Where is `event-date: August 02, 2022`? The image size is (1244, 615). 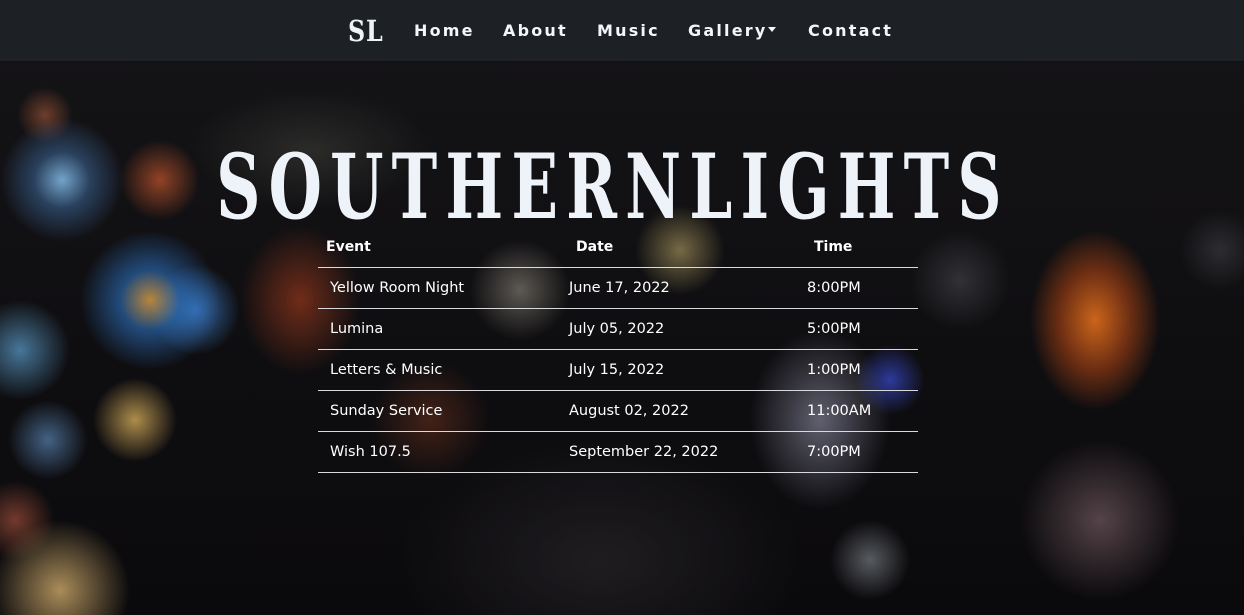 event-date: August 02, 2022 is located at coordinates (687, 411).